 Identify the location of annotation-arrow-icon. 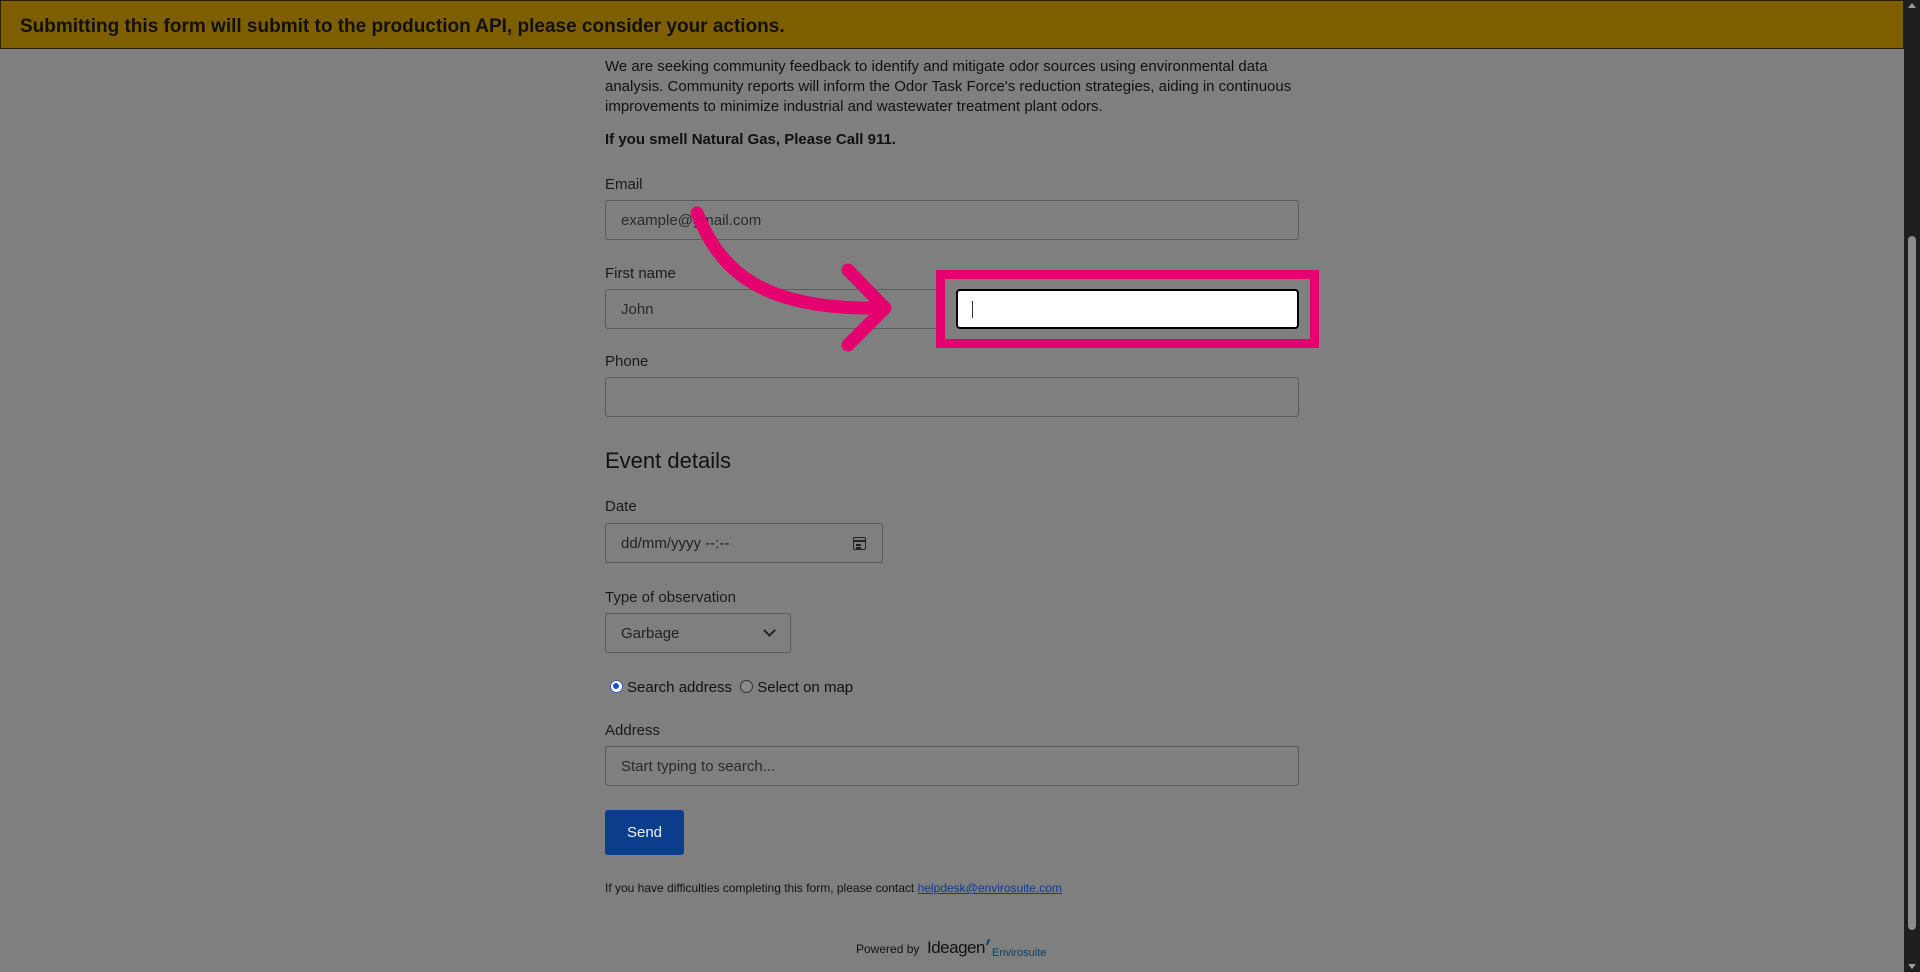
(791, 279).